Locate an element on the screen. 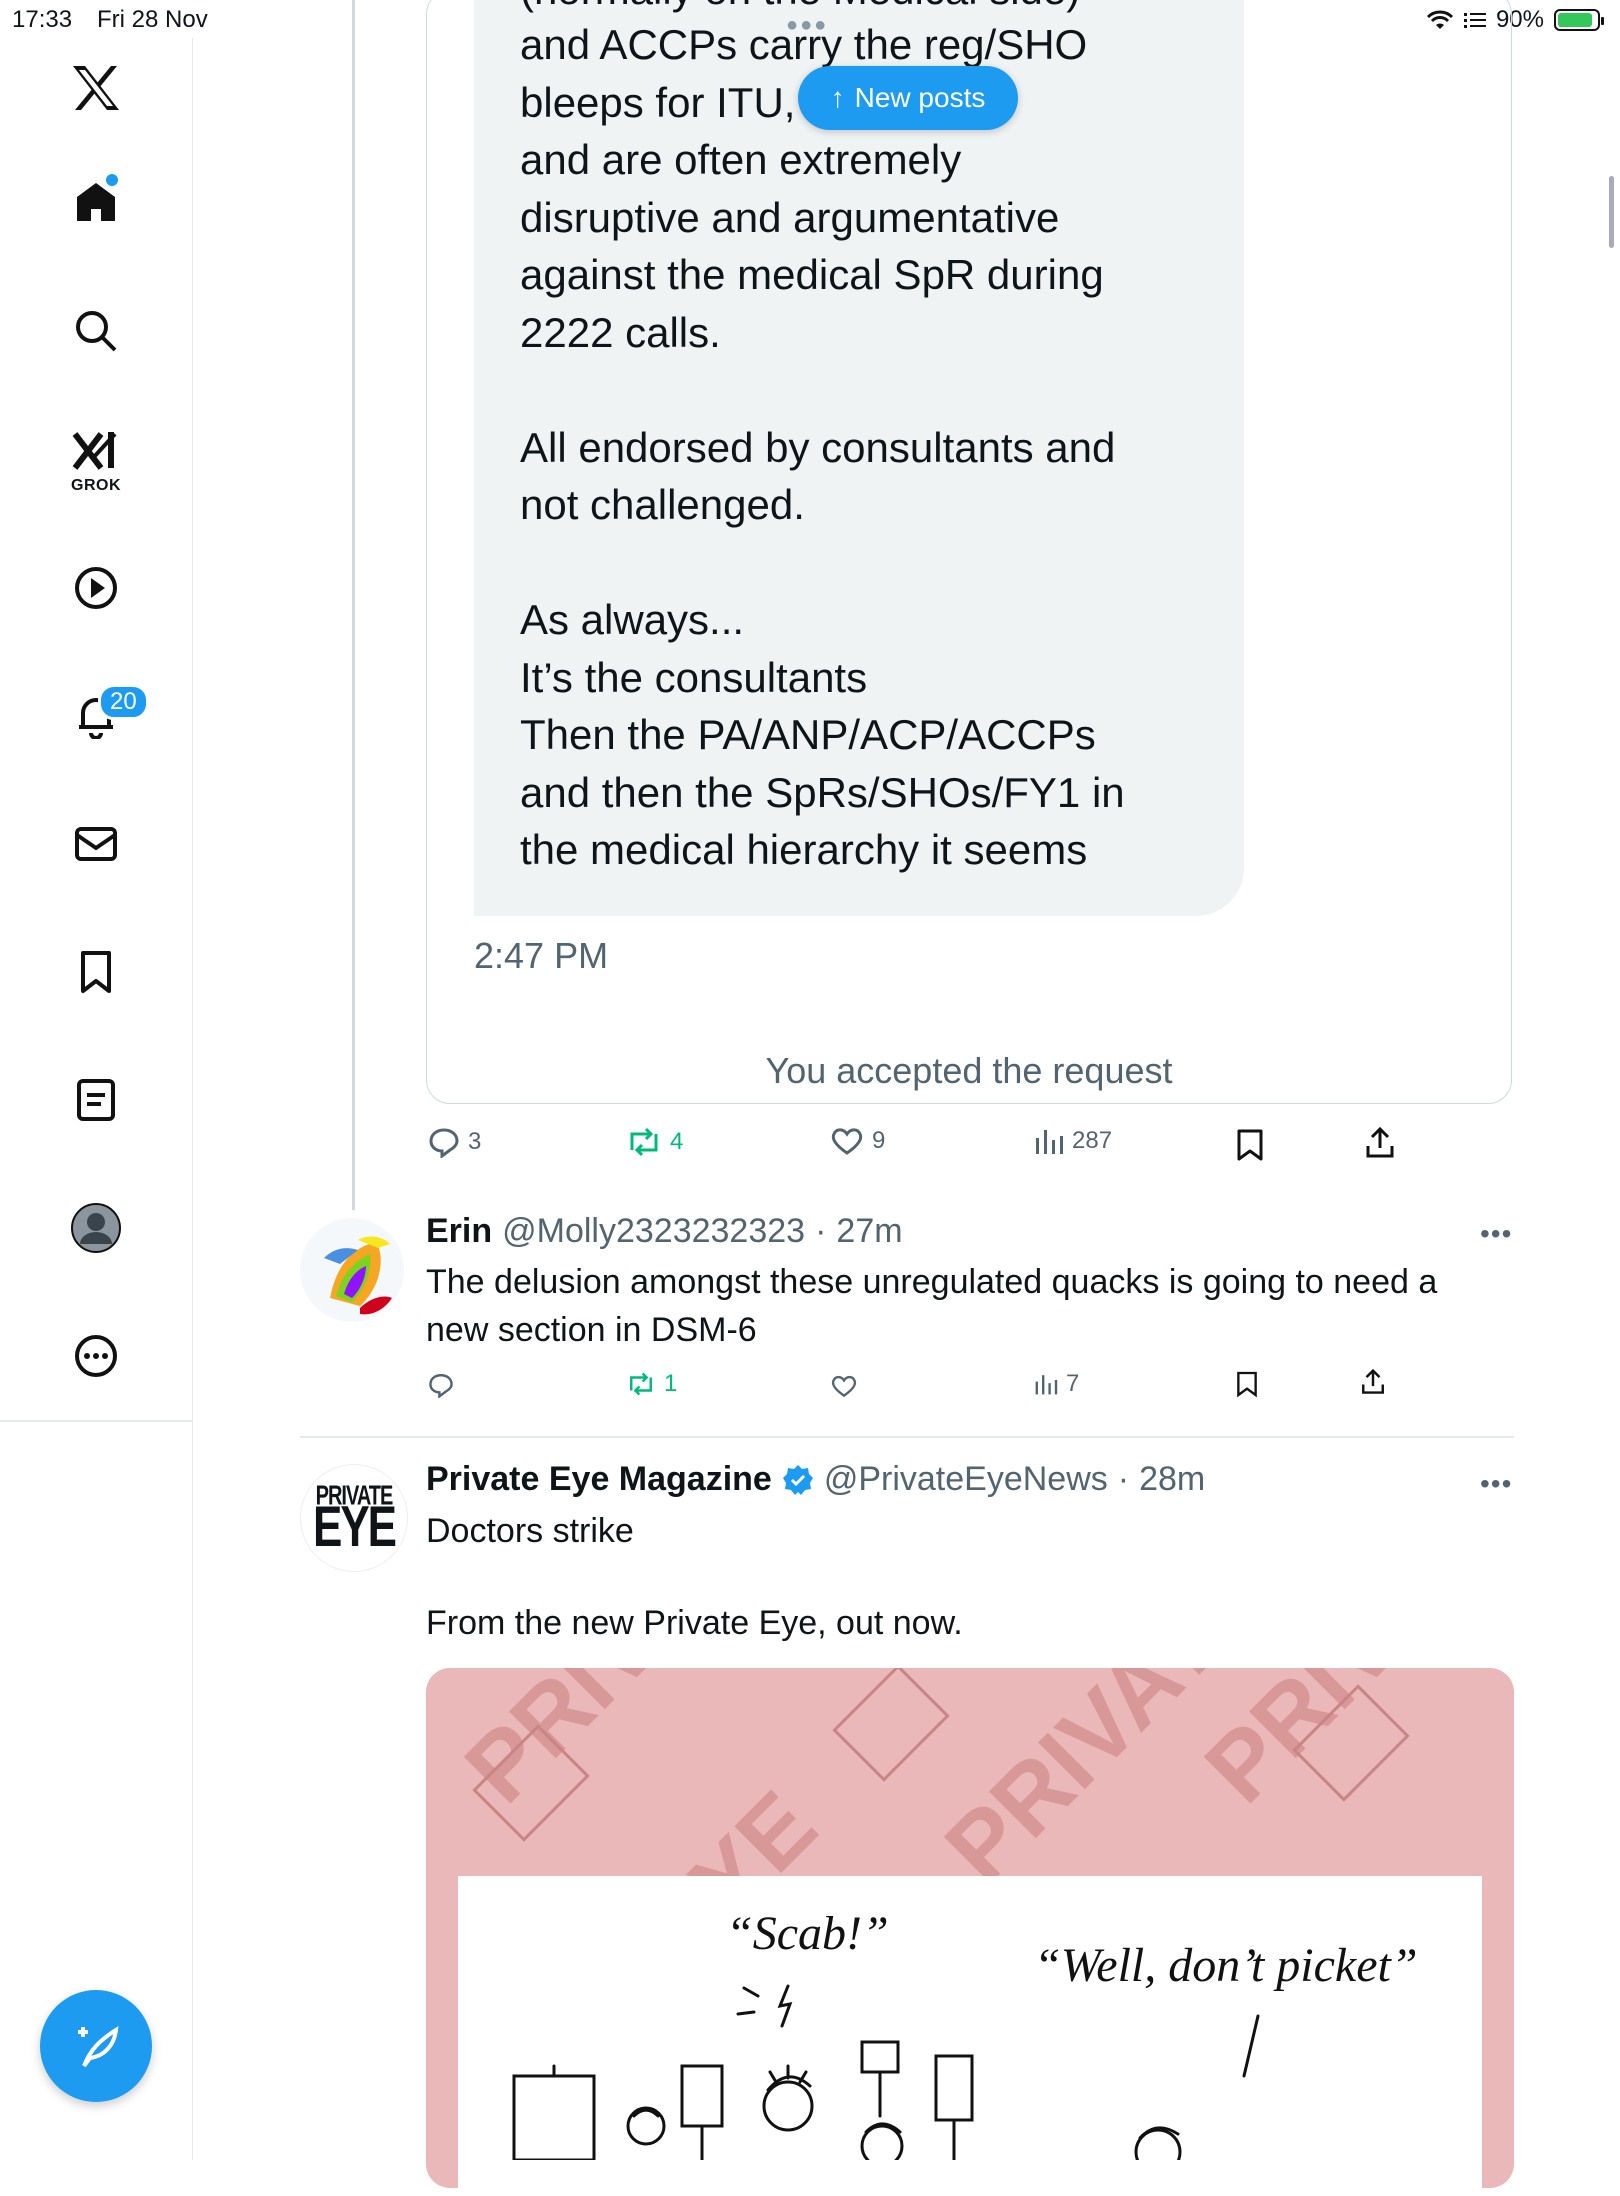 The height and width of the screenshot is (2196, 1620). accepted-request-text: You accepted the request is located at coordinates (969, 1070).